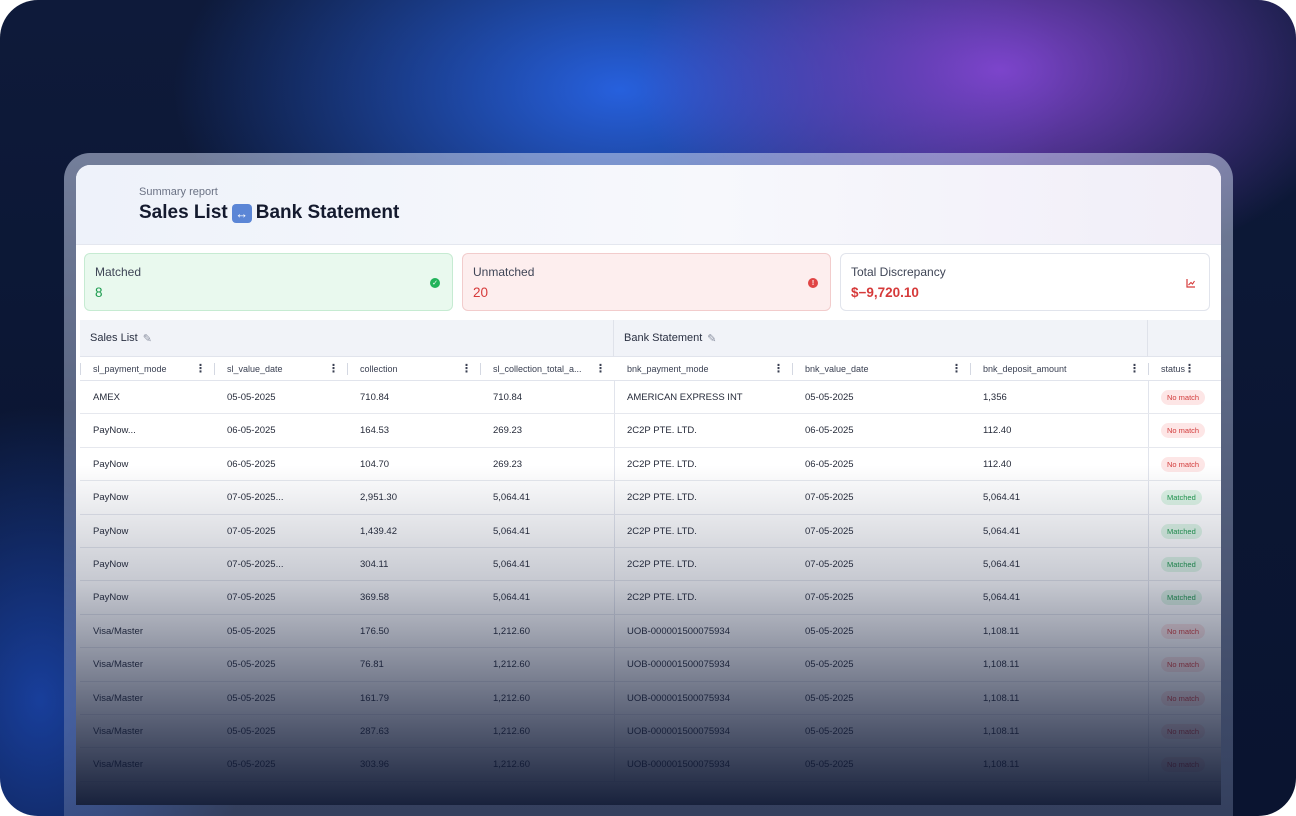 This screenshot has width=1296, height=816. I want to click on cell-c5: 2C2P PTE. LTD., so click(662, 564).